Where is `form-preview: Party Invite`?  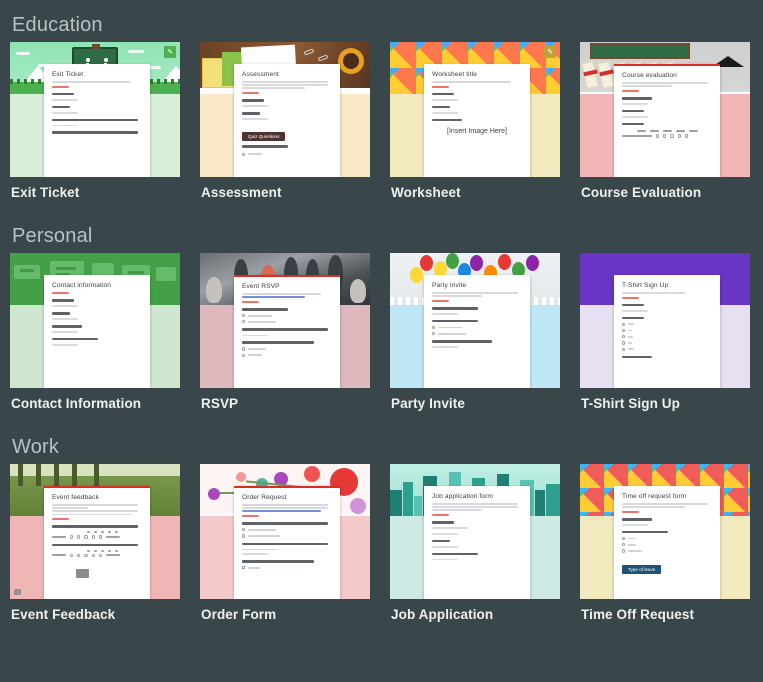
form-preview: Party Invite is located at coordinates (477, 331).